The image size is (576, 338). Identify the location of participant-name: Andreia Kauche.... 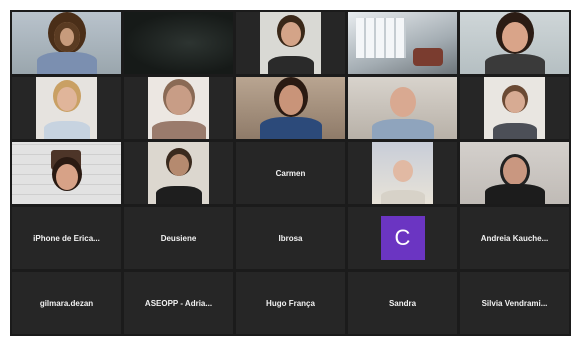
(514, 238).